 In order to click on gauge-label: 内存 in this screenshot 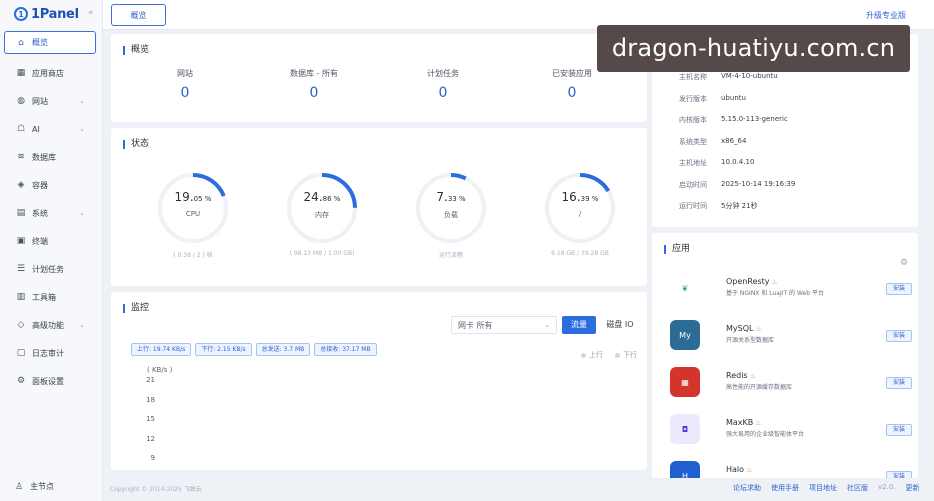, I will do `click(322, 215)`.